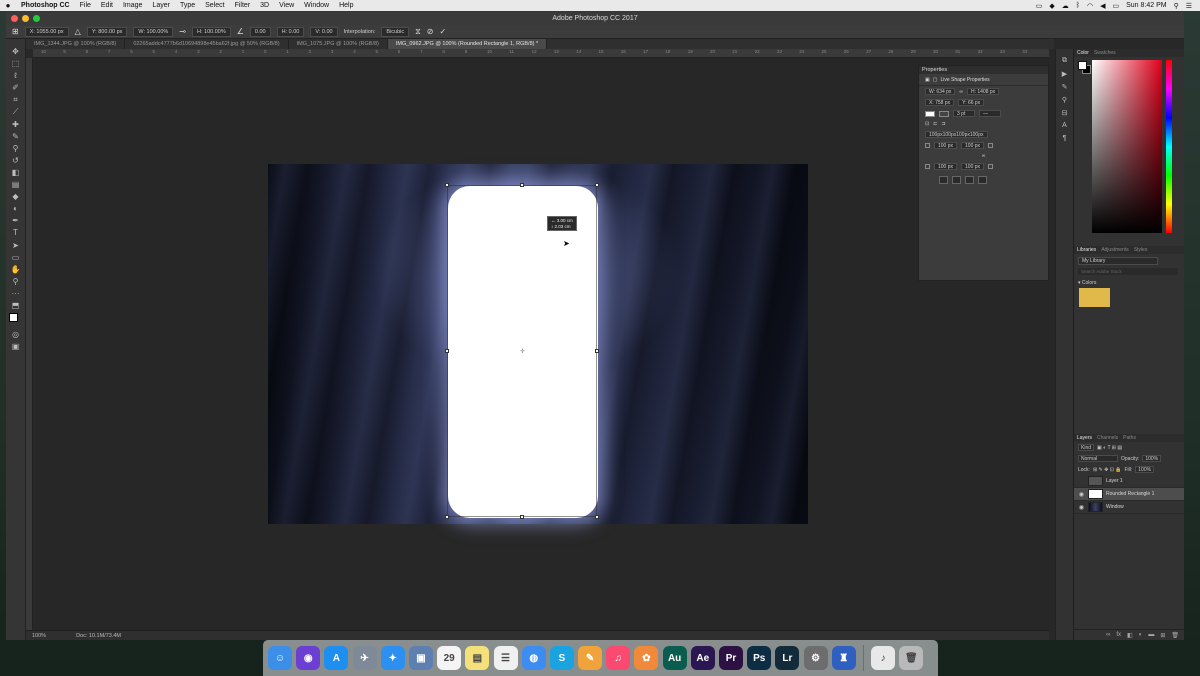 The width and height of the screenshot is (1200, 676). What do you see at coordinates (990, 113) in the screenshot?
I see `stroke-type-select: —` at bounding box center [990, 113].